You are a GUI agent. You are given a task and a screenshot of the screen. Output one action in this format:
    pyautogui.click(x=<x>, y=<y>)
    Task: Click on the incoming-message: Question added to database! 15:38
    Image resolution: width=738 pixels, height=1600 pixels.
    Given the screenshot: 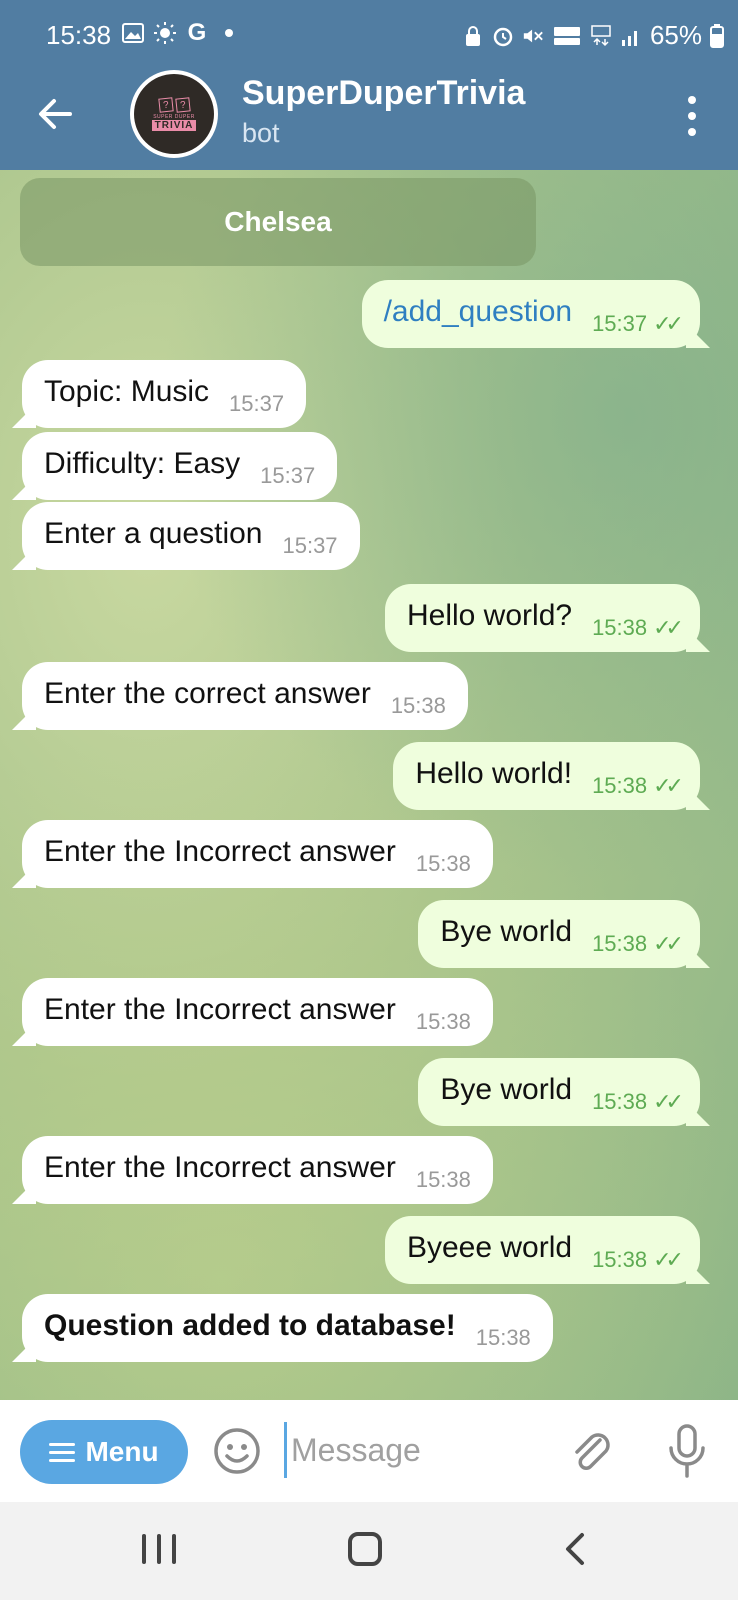 What is the action you would take?
    pyautogui.click(x=287, y=1328)
    